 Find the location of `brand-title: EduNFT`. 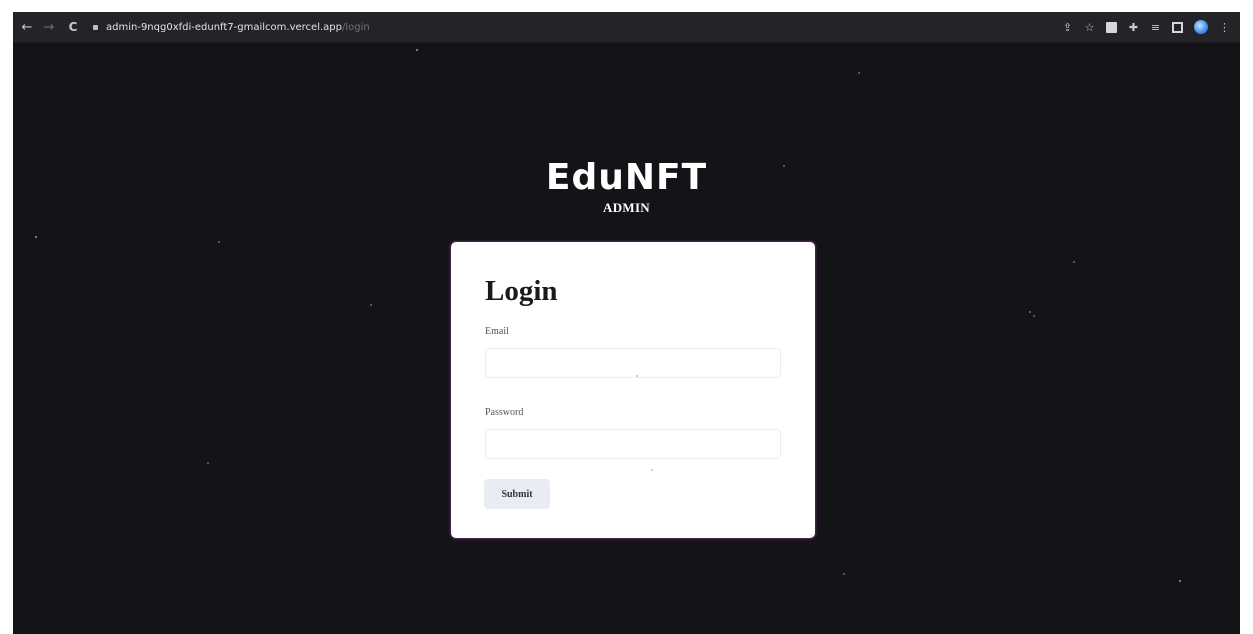

brand-title: EduNFT is located at coordinates (626, 177).